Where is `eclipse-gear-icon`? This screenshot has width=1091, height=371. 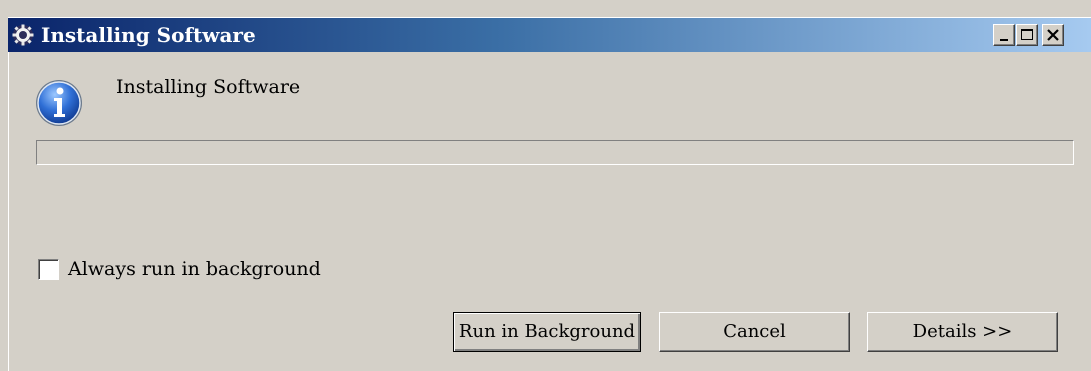 eclipse-gear-icon is located at coordinates (23, 35).